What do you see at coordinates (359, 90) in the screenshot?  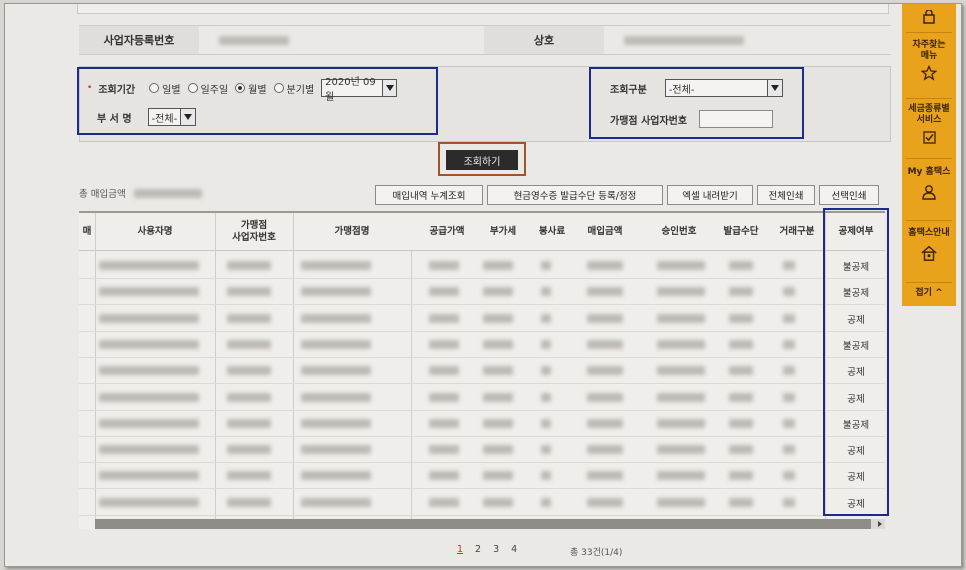 I see `month-select: 2020년 09월` at bounding box center [359, 90].